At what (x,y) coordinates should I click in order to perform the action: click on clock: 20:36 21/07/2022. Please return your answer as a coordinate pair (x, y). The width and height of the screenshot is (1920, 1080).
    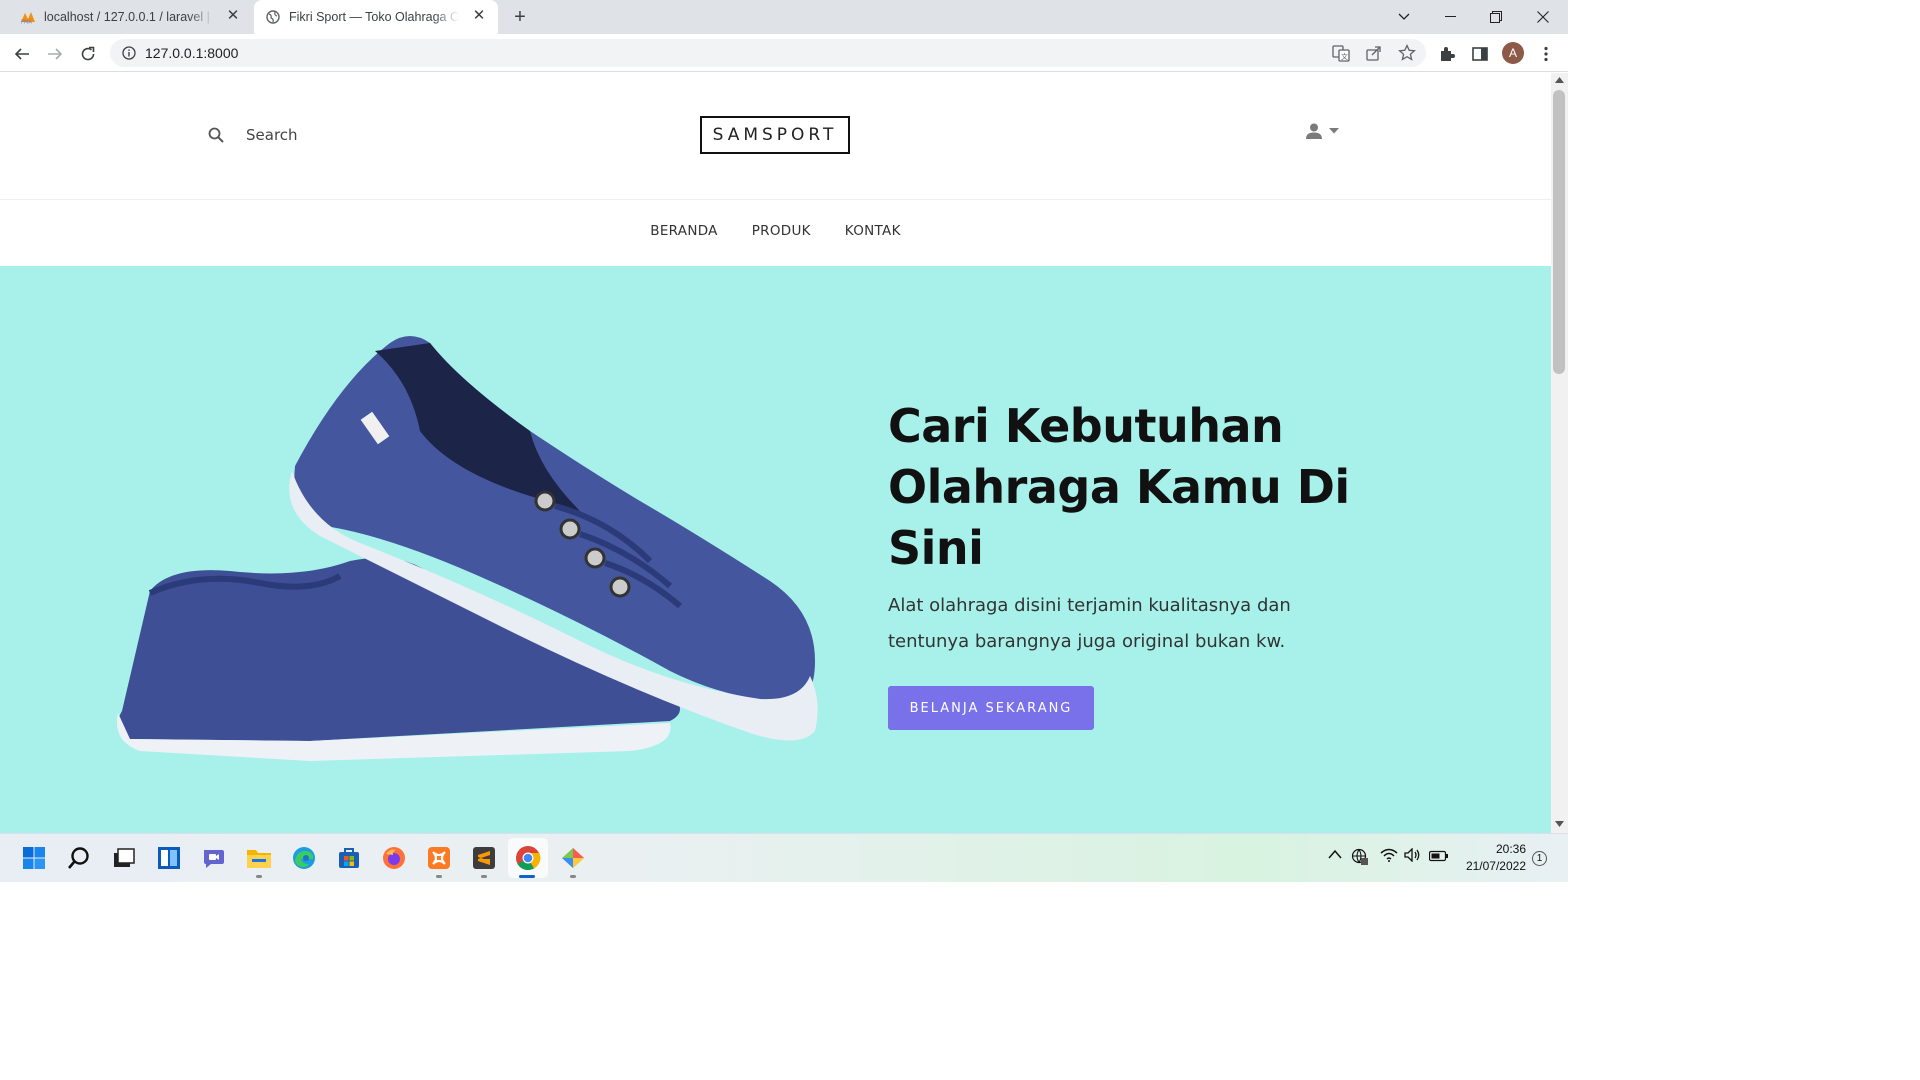
    Looking at the image, I should click on (1493, 858).